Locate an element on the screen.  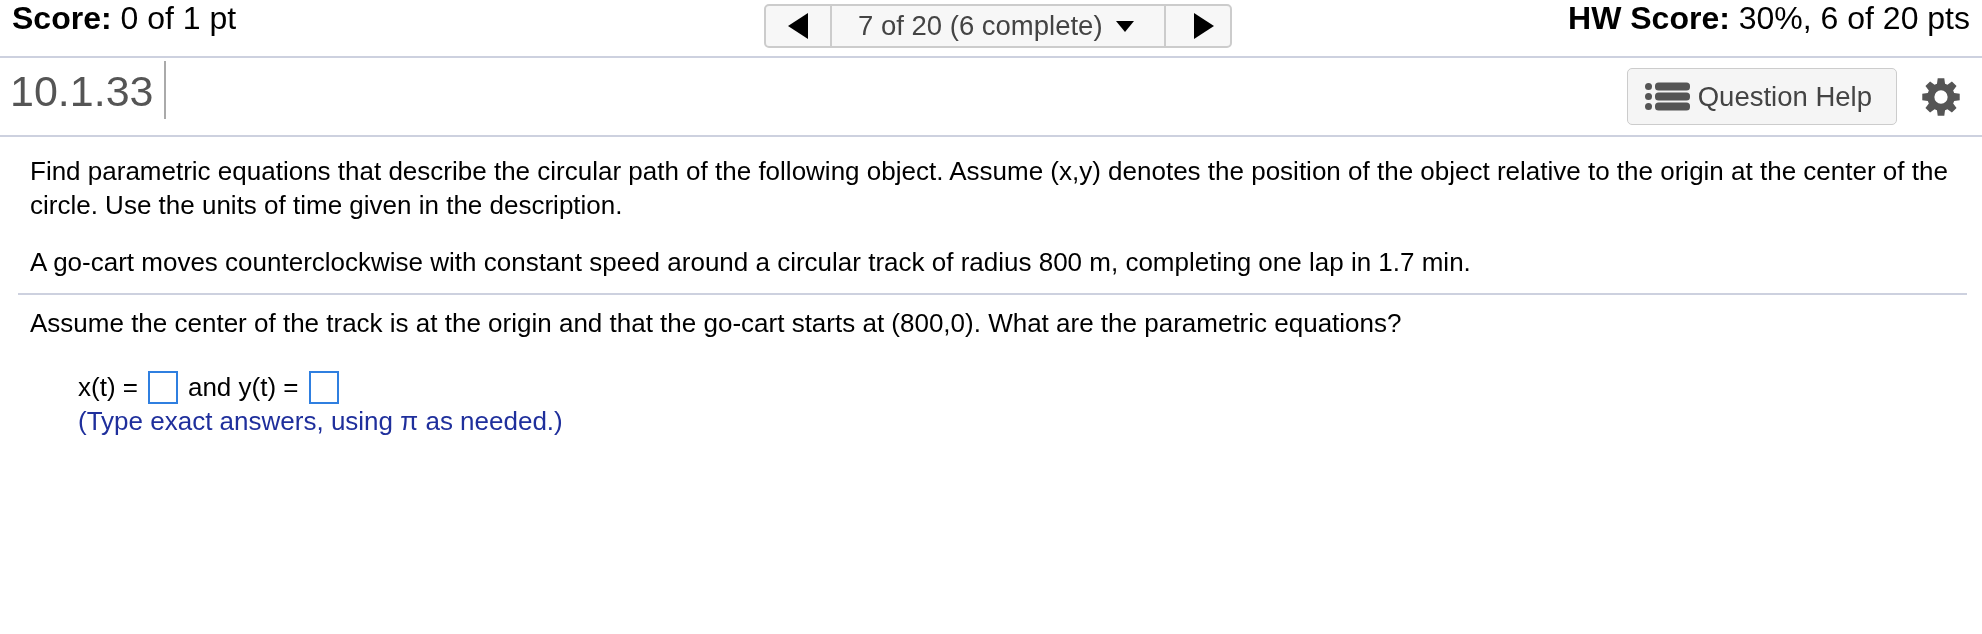
right-triangle-icon is located at coordinates (1204, 26).